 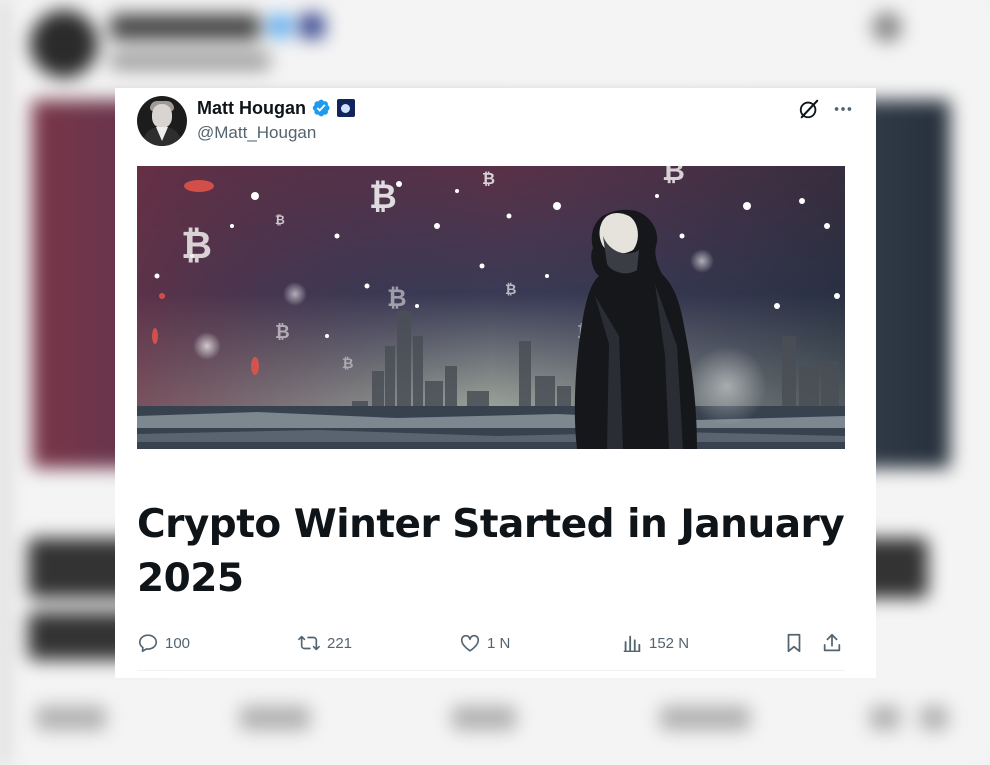 I want to click on repost-count: 221, so click(x=340, y=643).